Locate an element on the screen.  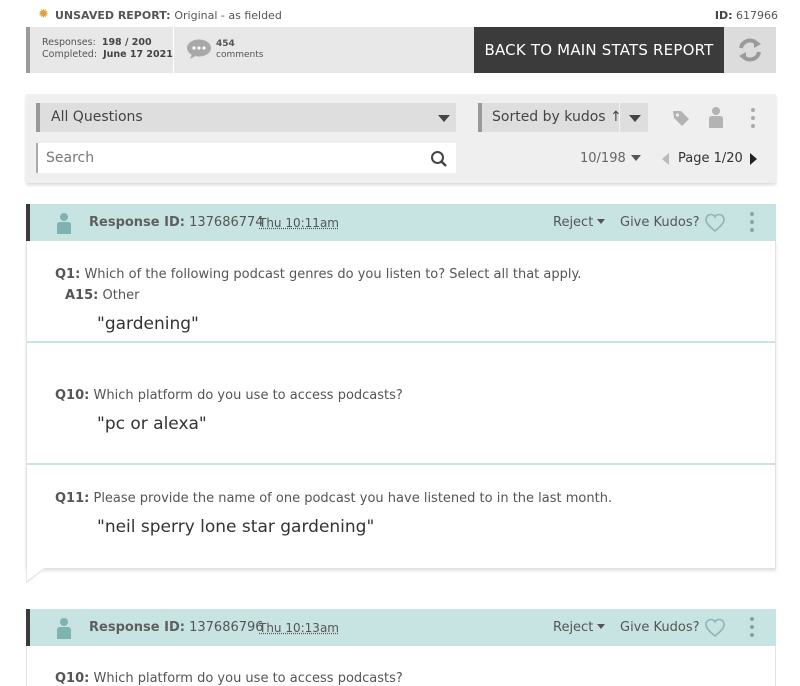
per-page-value: 10/198 is located at coordinates (603, 158).